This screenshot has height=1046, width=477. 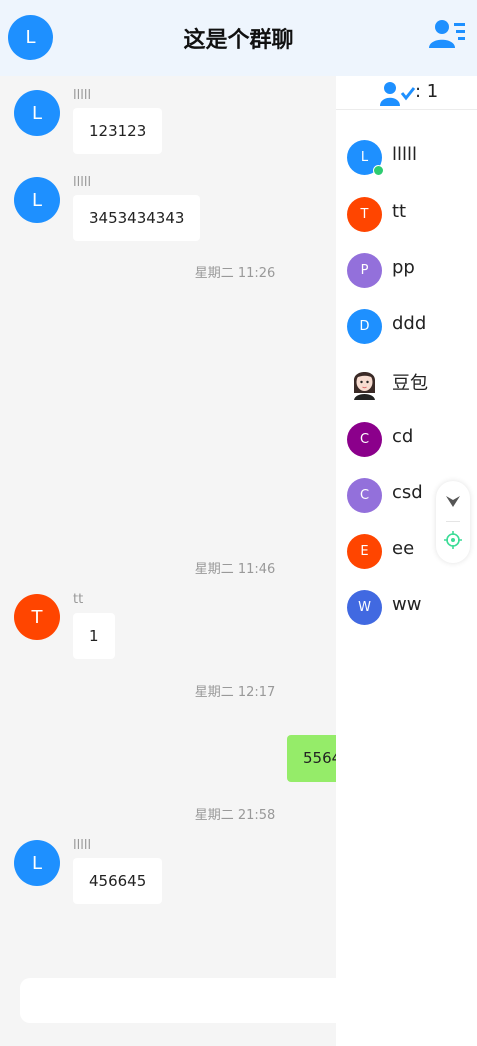 I want to click on member-item: W ww, so click(x=406, y=610).